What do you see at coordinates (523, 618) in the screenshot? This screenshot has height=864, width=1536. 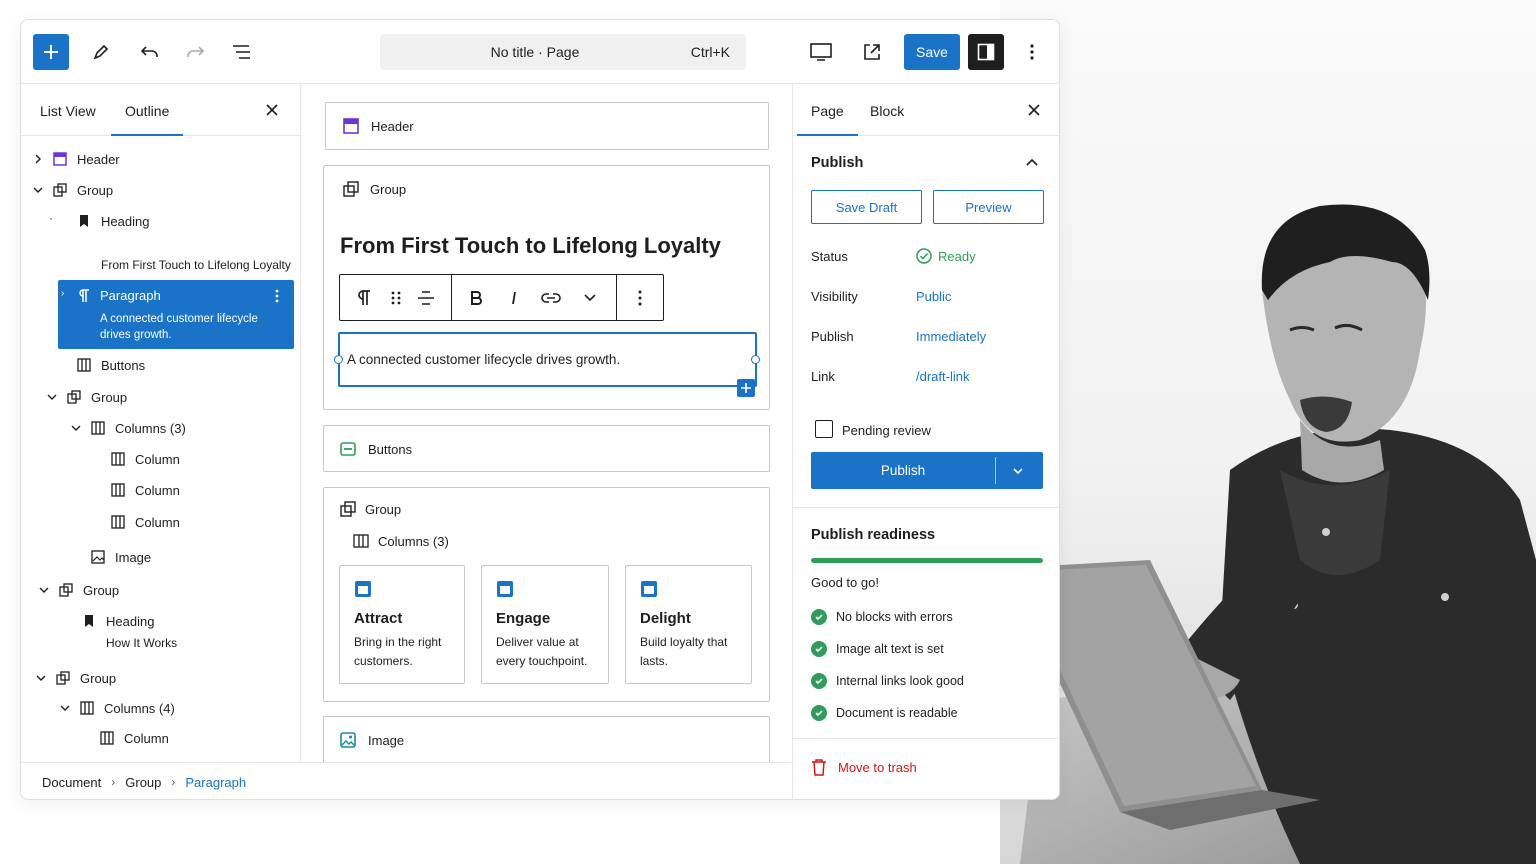 I see `card-title: Engage` at bounding box center [523, 618].